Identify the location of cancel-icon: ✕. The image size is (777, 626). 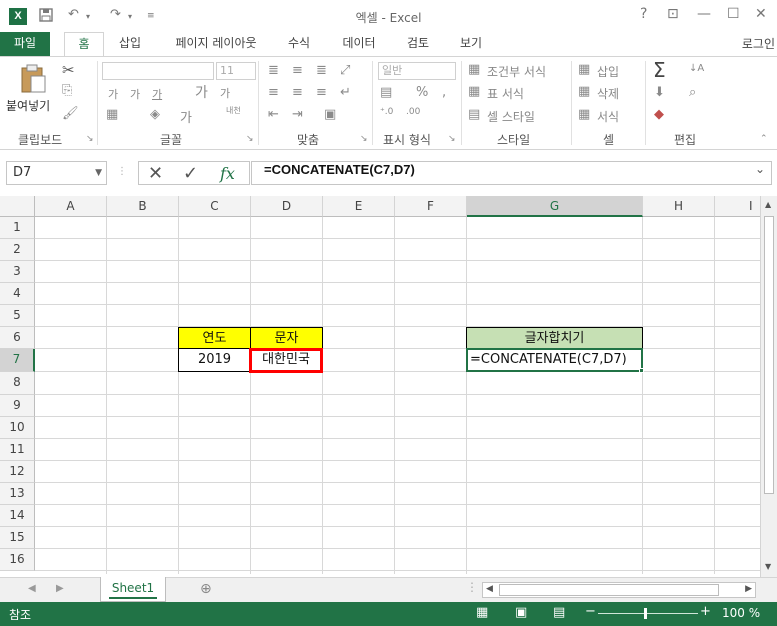
(155, 173).